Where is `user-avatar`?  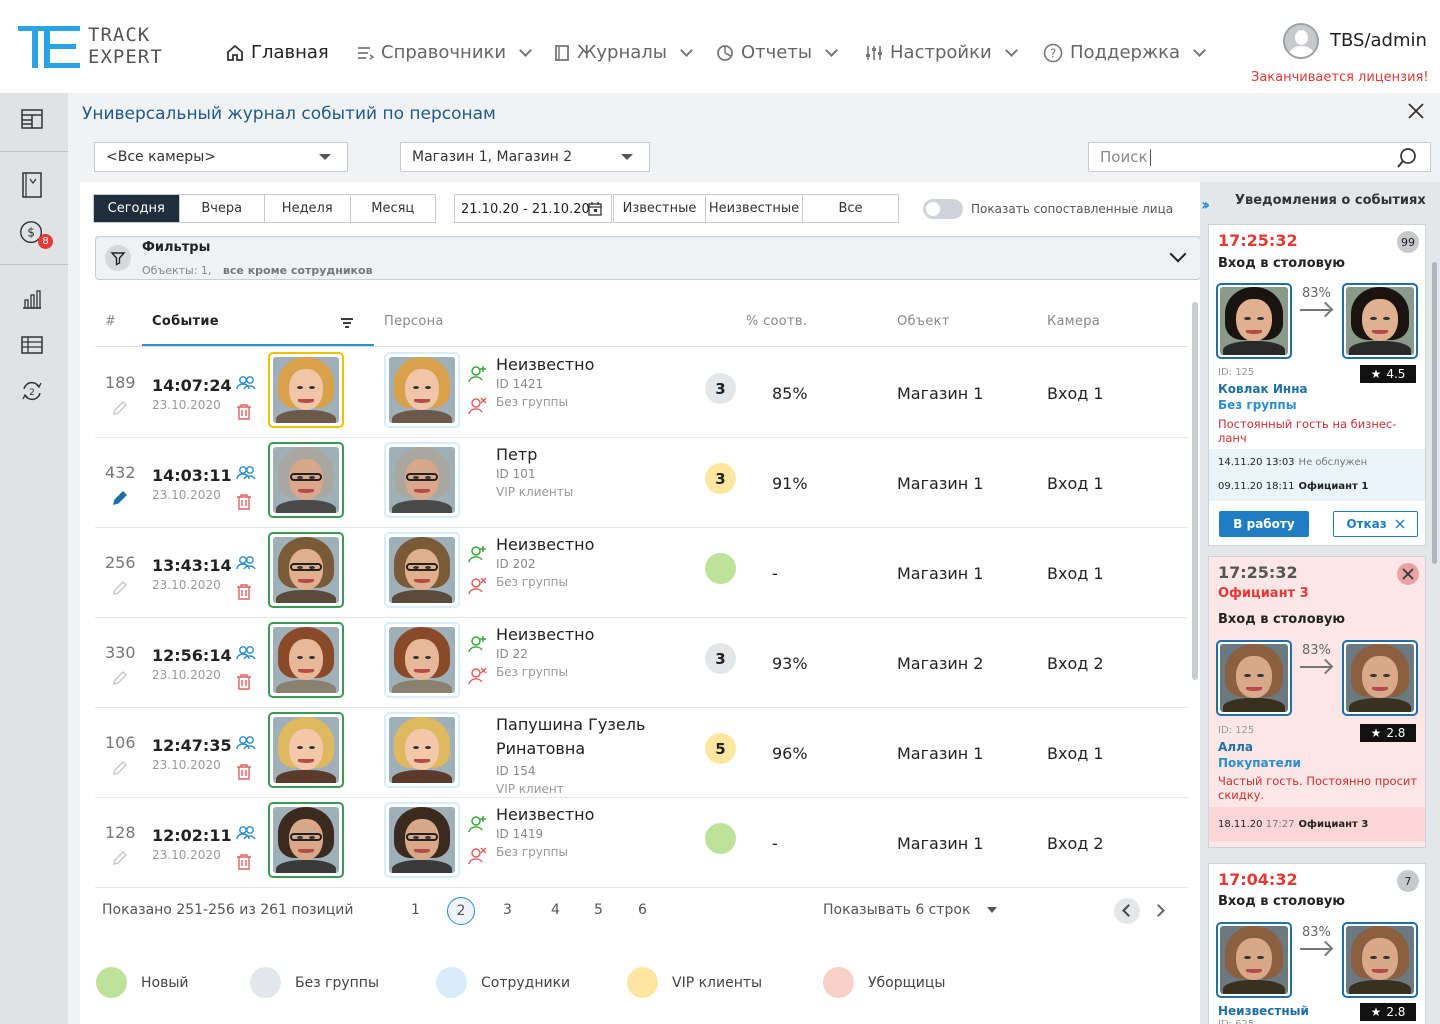
user-avatar is located at coordinates (1301, 41).